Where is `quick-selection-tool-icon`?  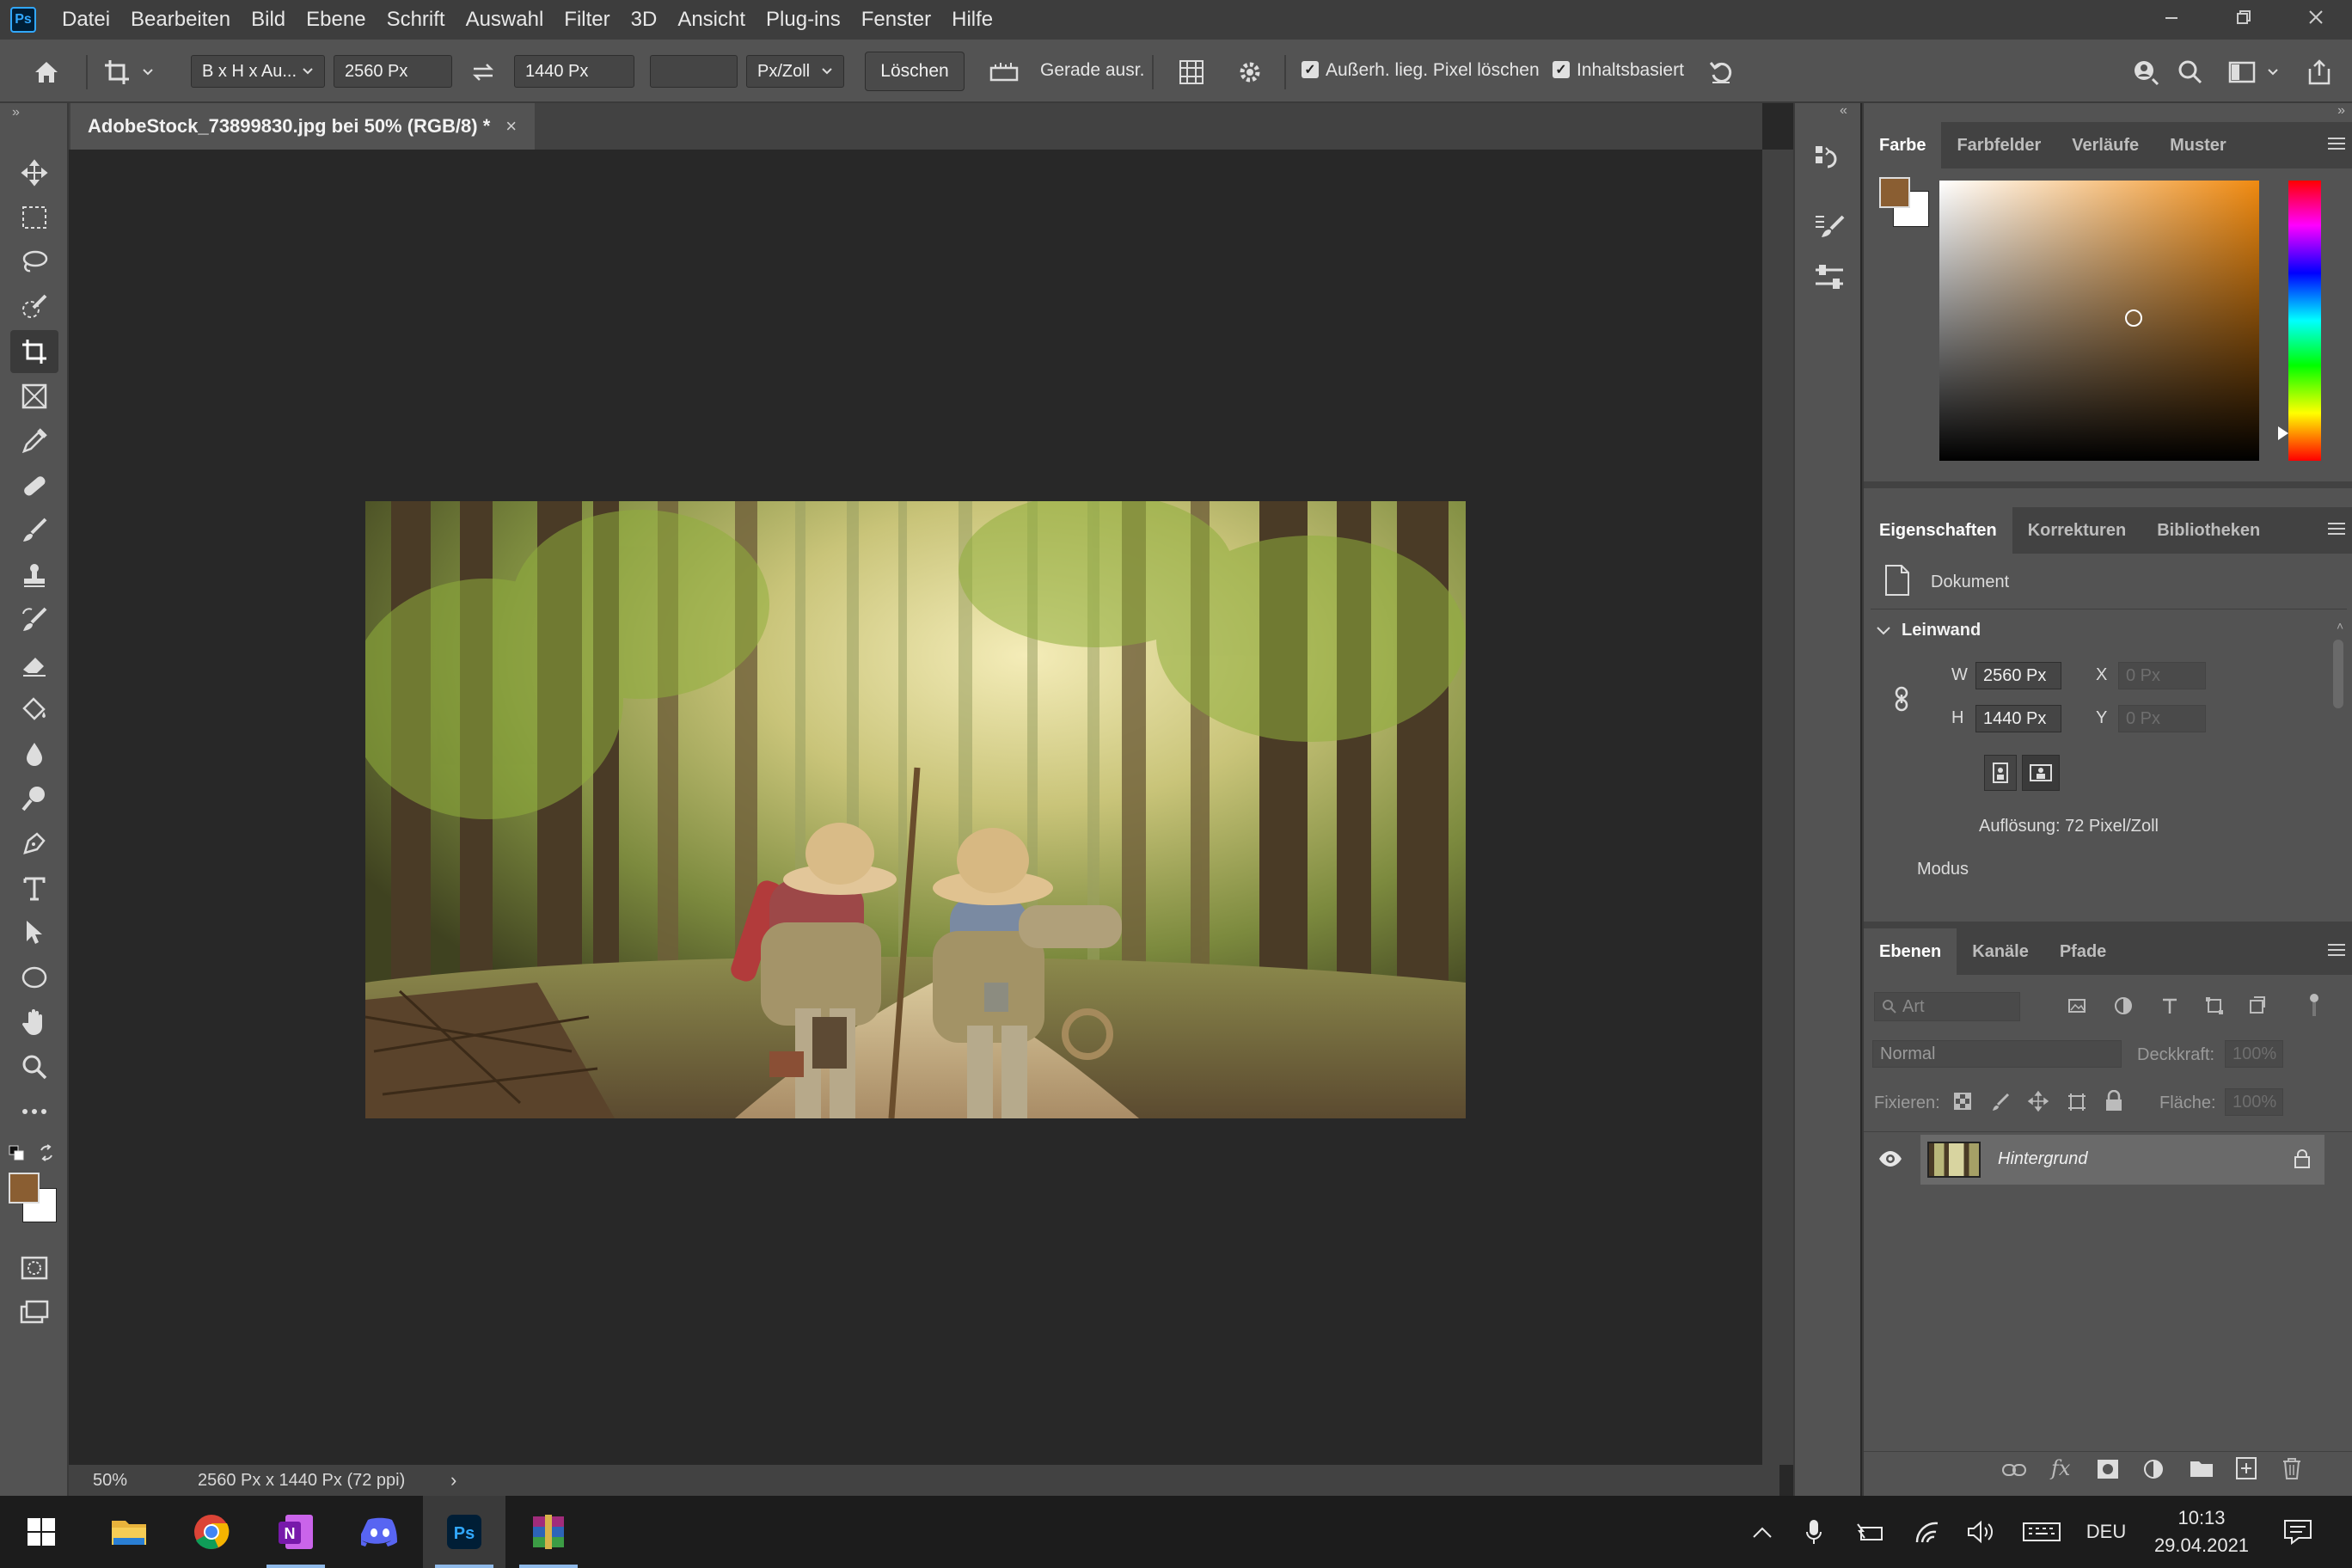
quick-selection-tool-icon is located at coordinates (34, 306).